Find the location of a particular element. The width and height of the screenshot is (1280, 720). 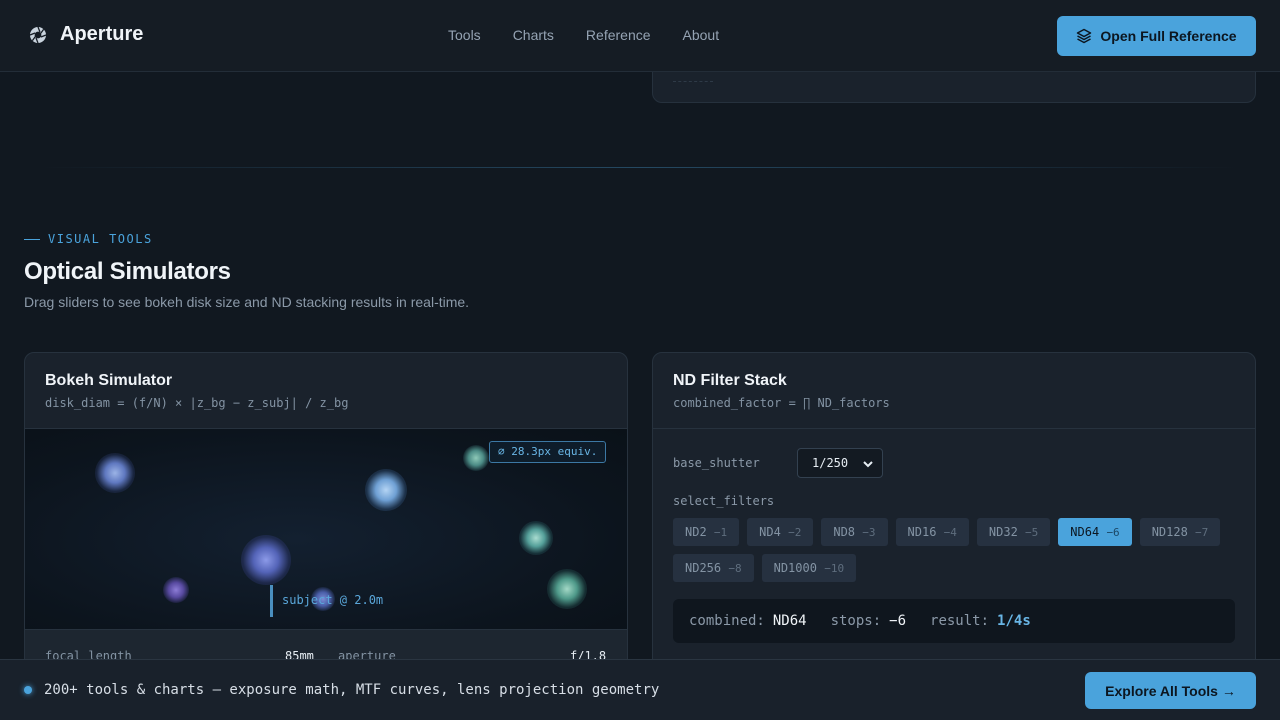

nd-filter-name: ND128 is located at coordinates (1169, 532).